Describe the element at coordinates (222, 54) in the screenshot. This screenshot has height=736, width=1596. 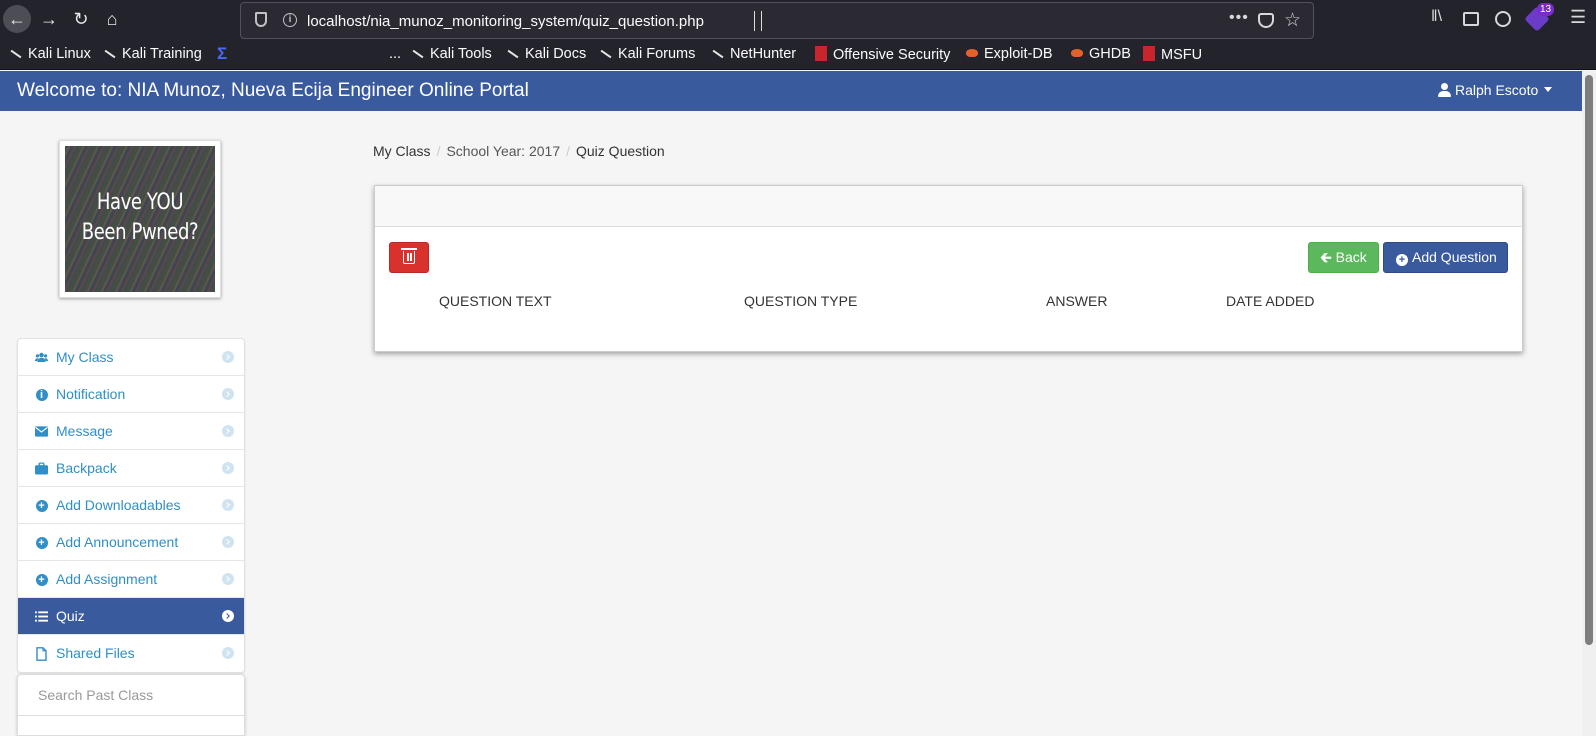
I see `sigma-icon: Σ` at that location.